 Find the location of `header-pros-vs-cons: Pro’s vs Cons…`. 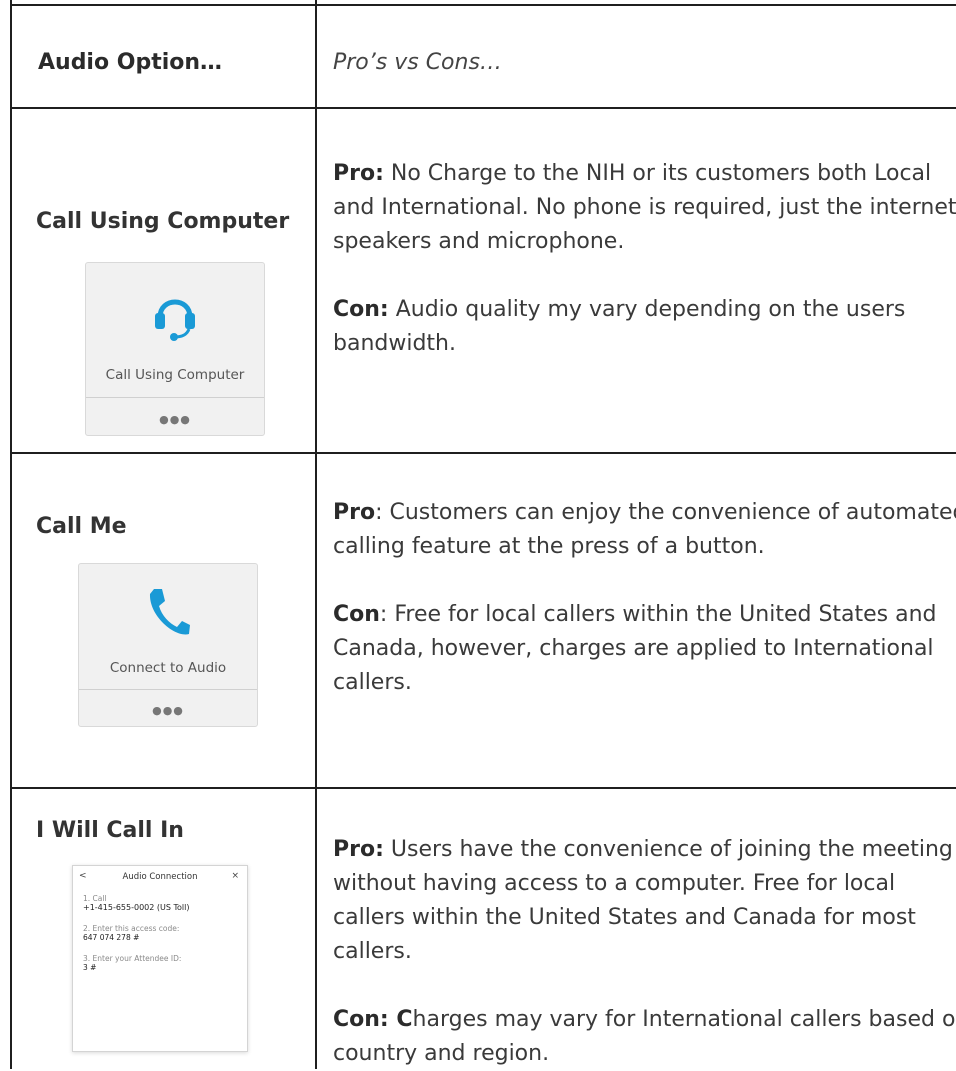

header-pros-vs-cons: Pro’s vs Cons… is located at coordinates (417, 62).